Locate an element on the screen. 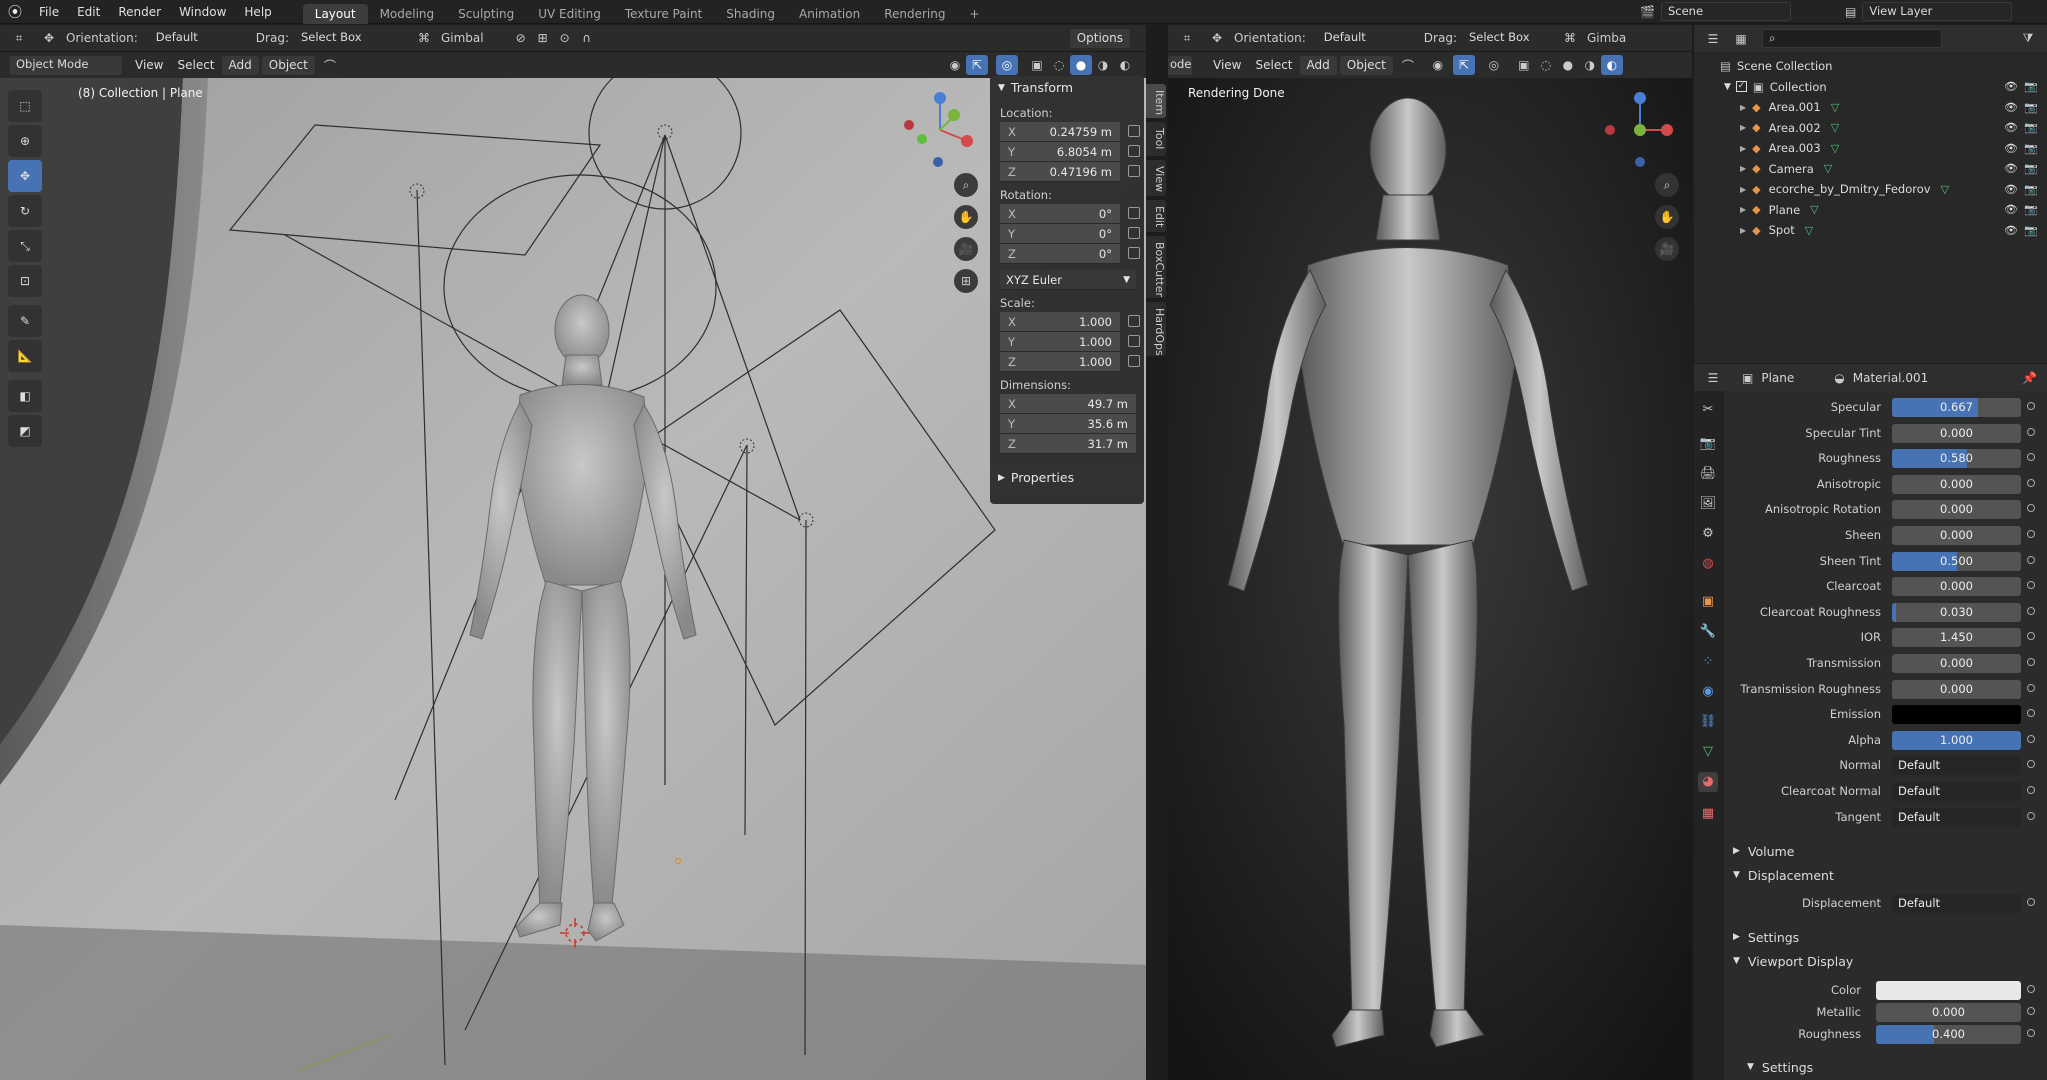 The height and width of the screenshot is (1080, 2047). snap-target-icon: ⊞ is located at coordinates (543, 38).